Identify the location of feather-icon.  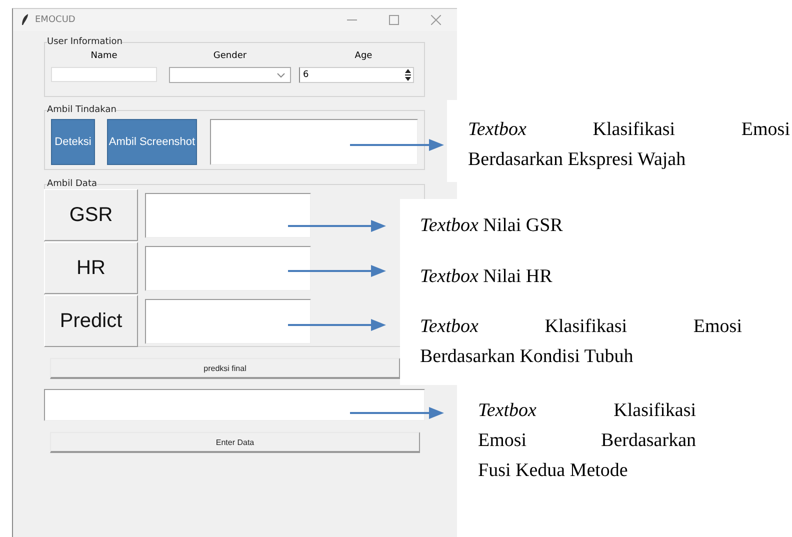
(25, 20).